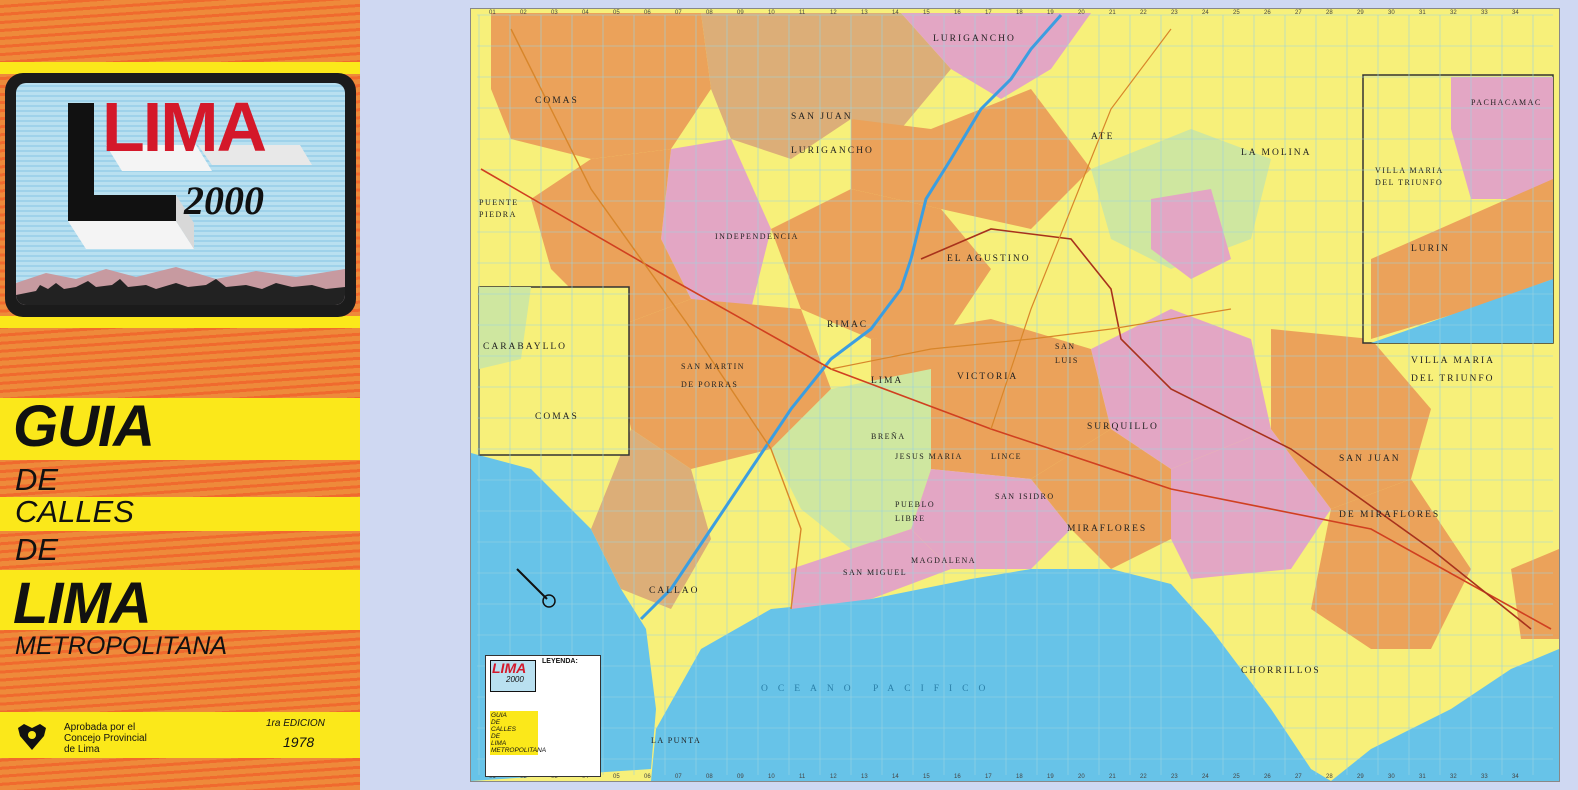  Describe the element at coordinates (1453, 13) in the screenshot. I see `grid-column-number: 32` at that location.